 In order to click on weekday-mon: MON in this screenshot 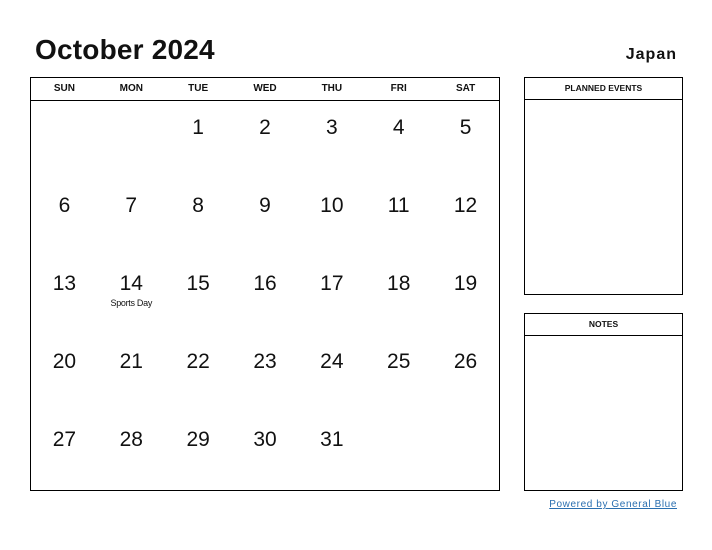, I will do `click(131, 88)`.